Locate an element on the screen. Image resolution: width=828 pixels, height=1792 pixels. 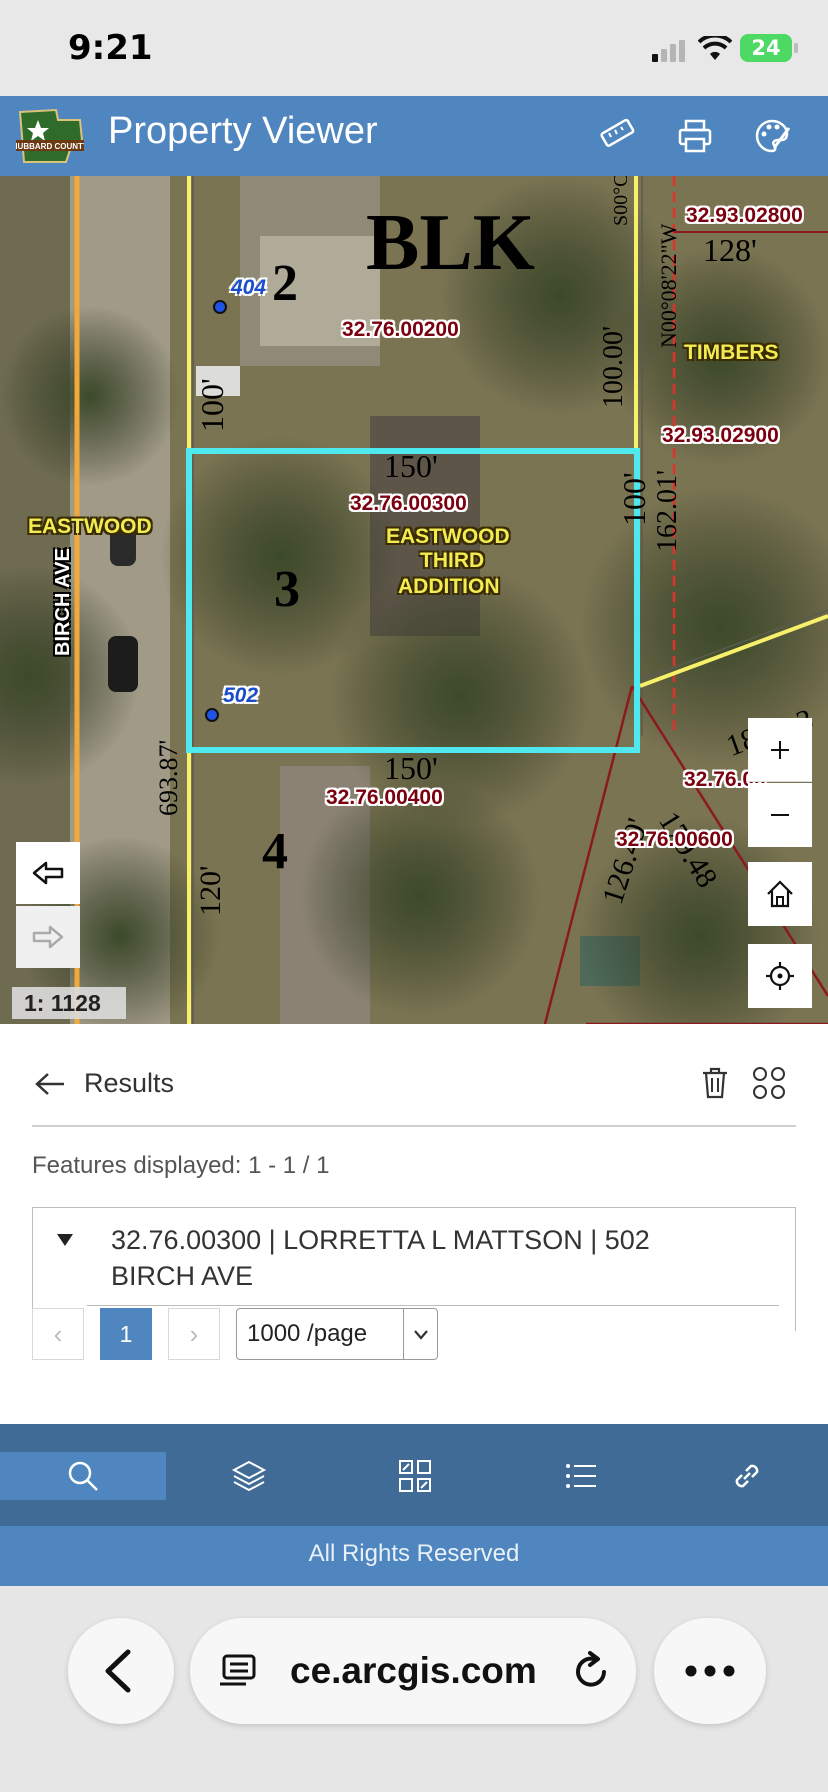
tabs-icon is located at coordinates (242, 1672).